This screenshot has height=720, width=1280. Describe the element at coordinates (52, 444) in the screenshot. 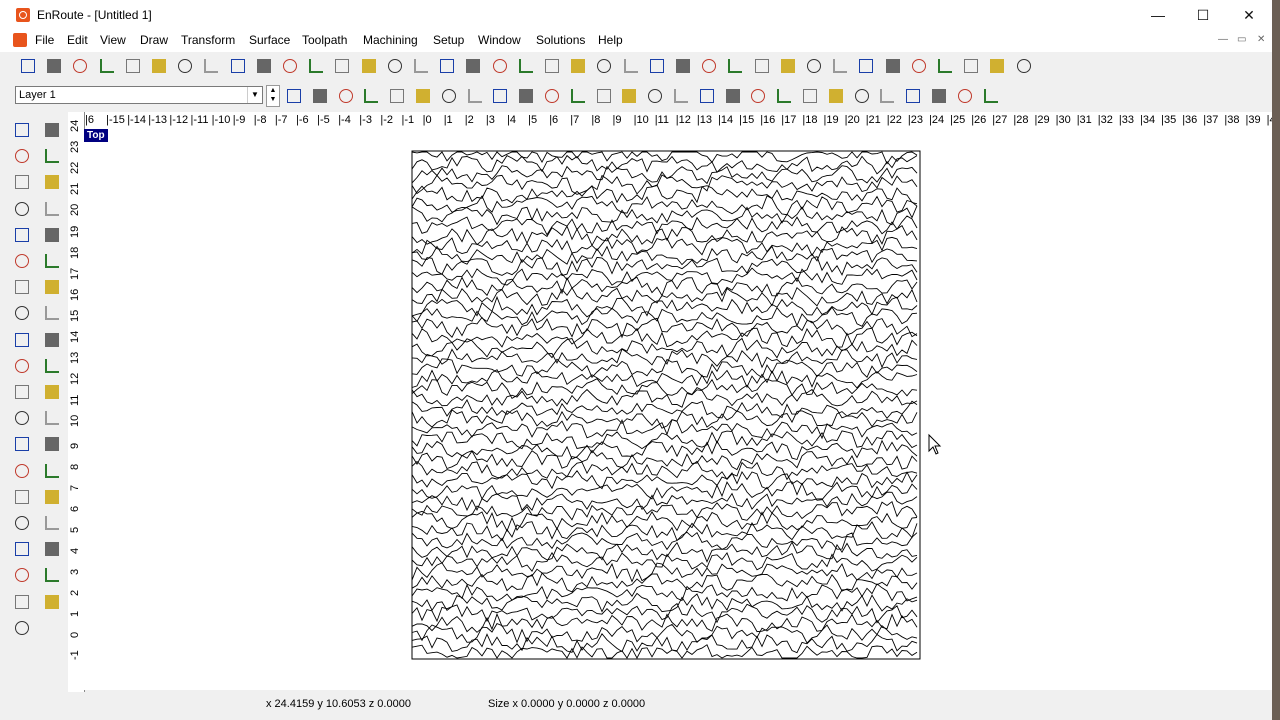

I see `rect-tool` at that location.